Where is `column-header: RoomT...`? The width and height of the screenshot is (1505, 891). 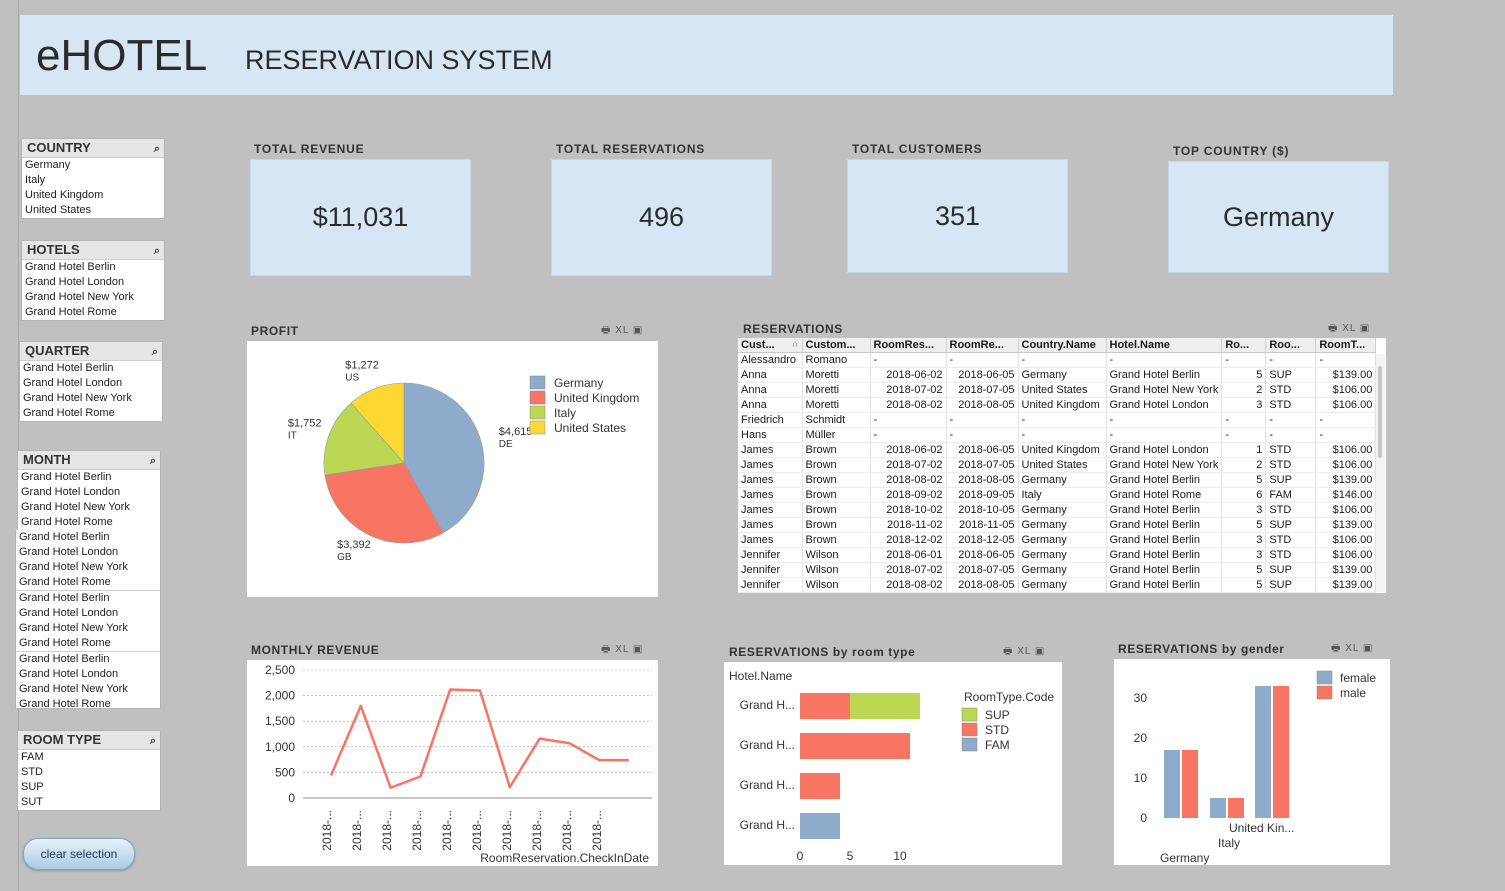 column-header: RoomT... is located at coordinates (1346, 345).